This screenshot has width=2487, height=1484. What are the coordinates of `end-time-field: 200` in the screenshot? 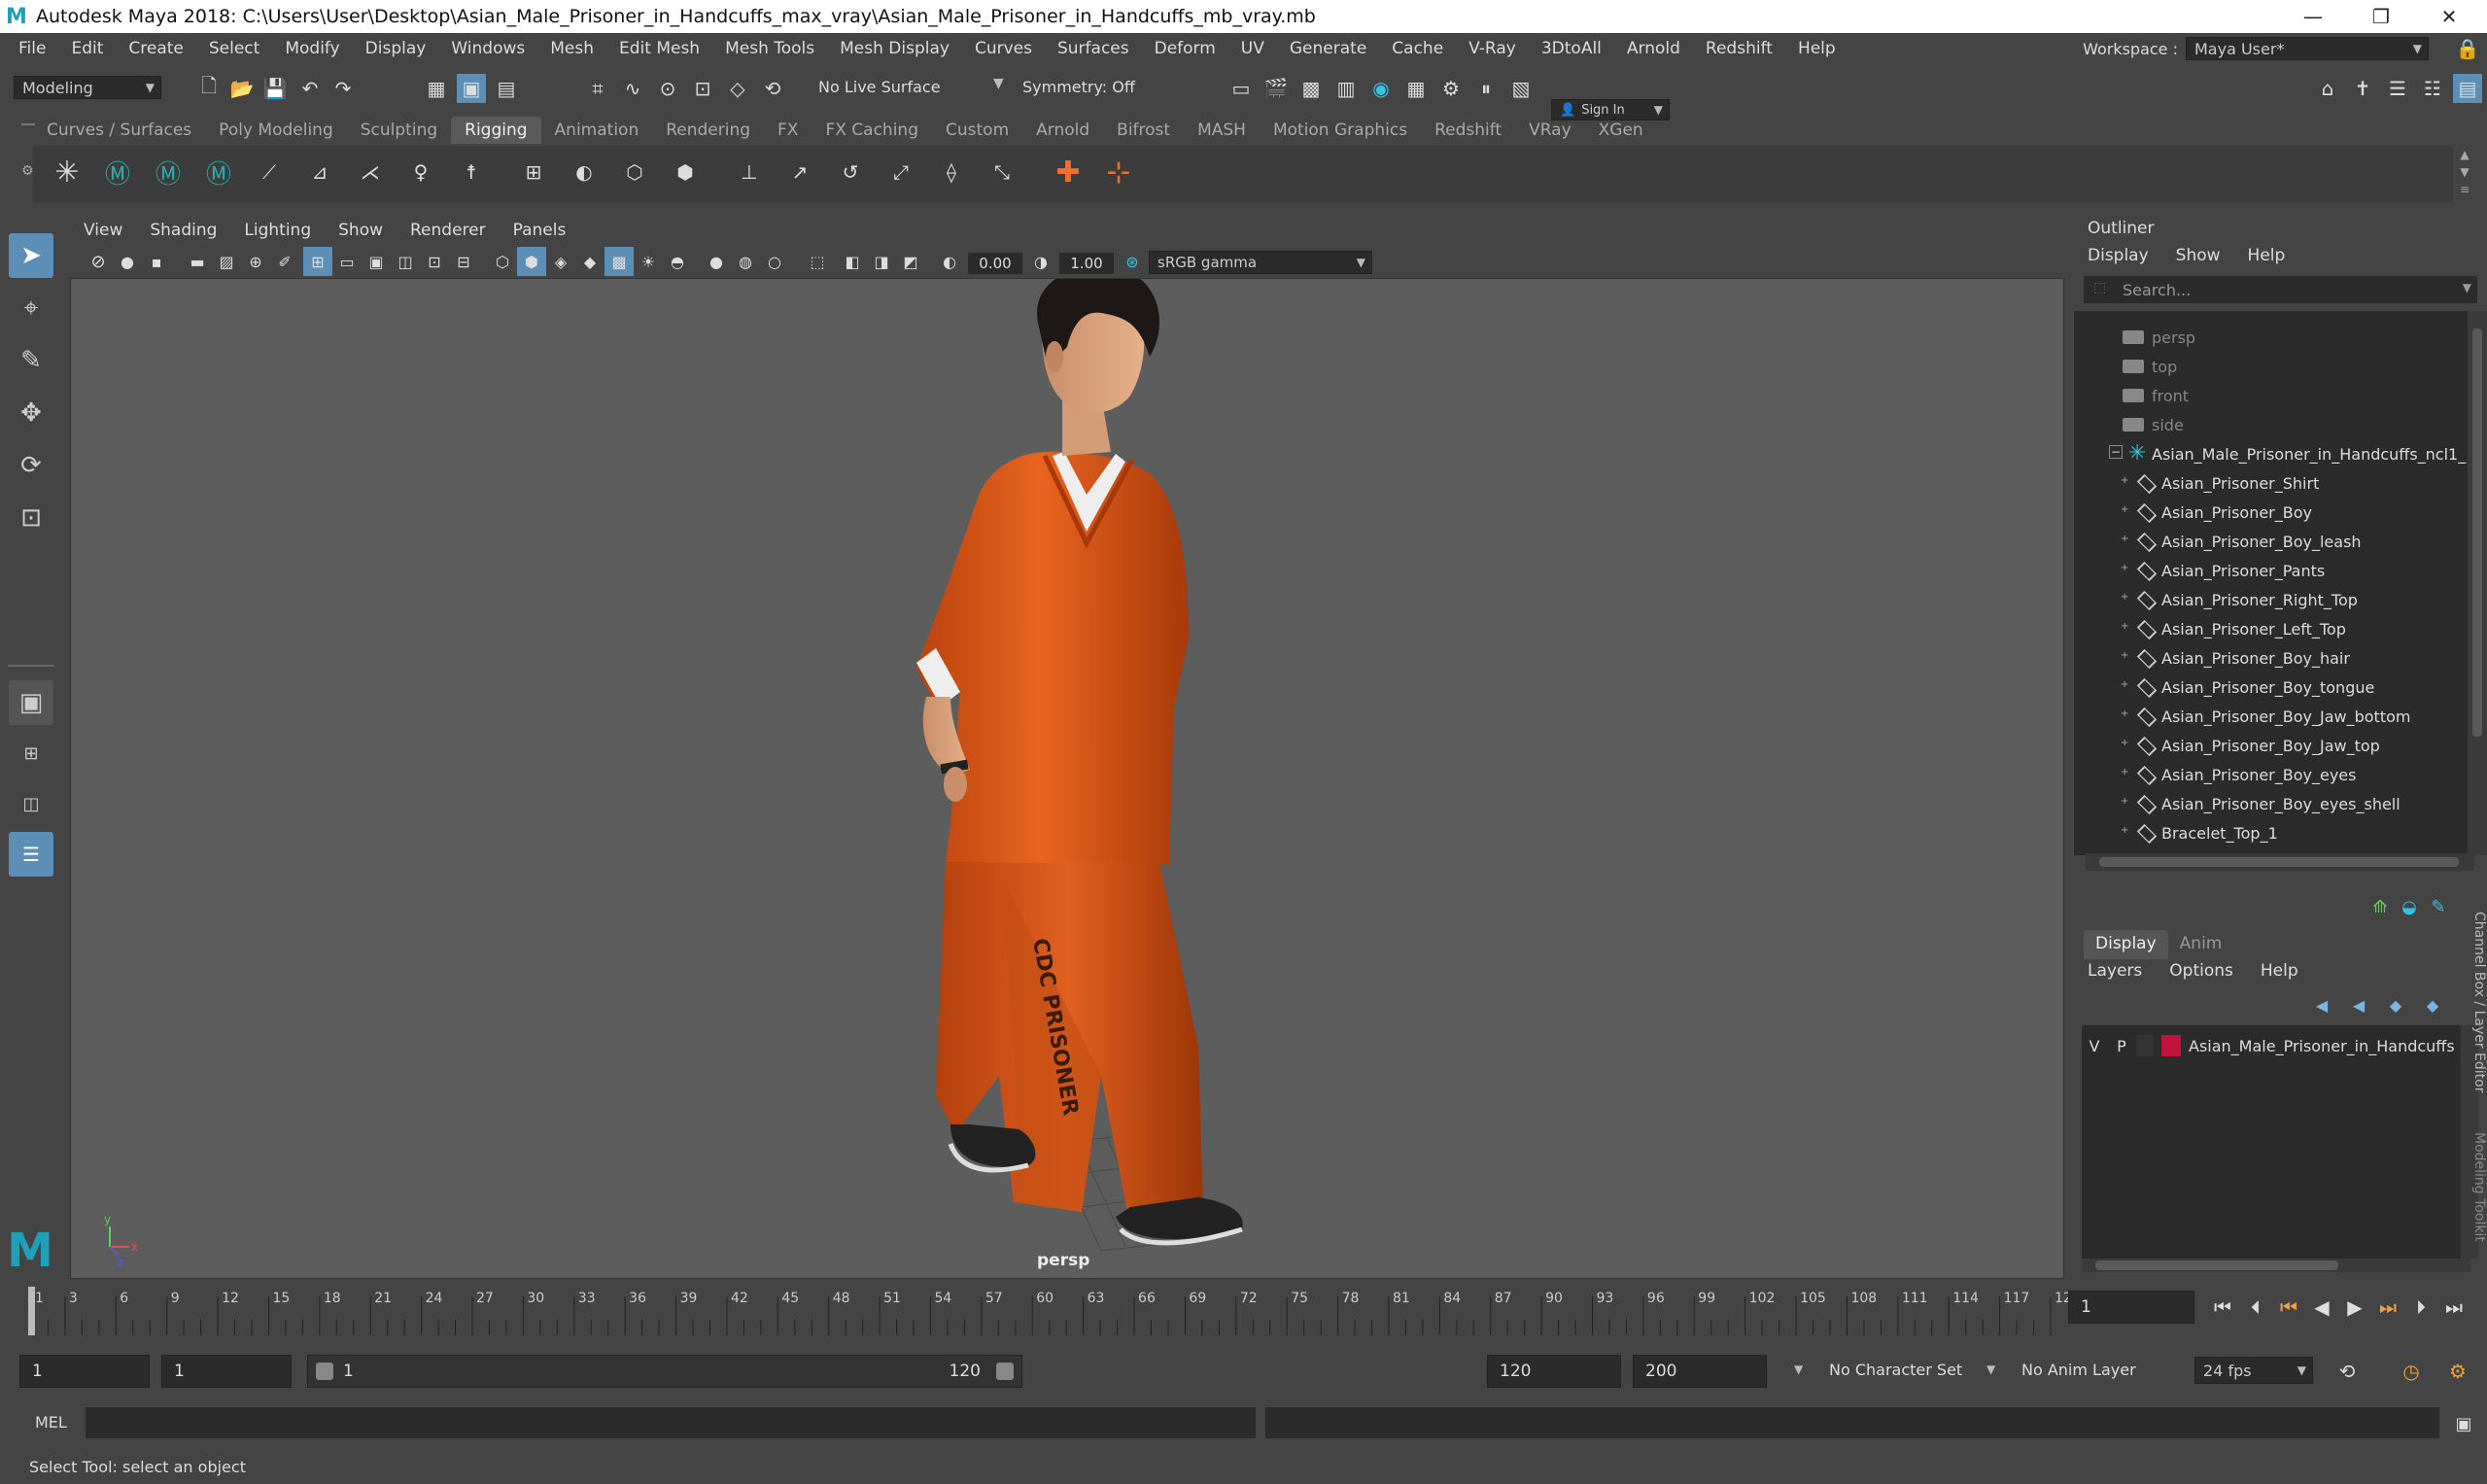 It's located at (1700, 1371).